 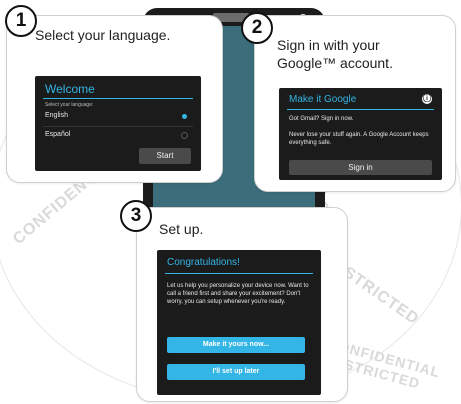 What do you see at coordinates (257, 28) in the screenshot?
I see `step2-number-badge: 2` at bounding box center [257, 28].